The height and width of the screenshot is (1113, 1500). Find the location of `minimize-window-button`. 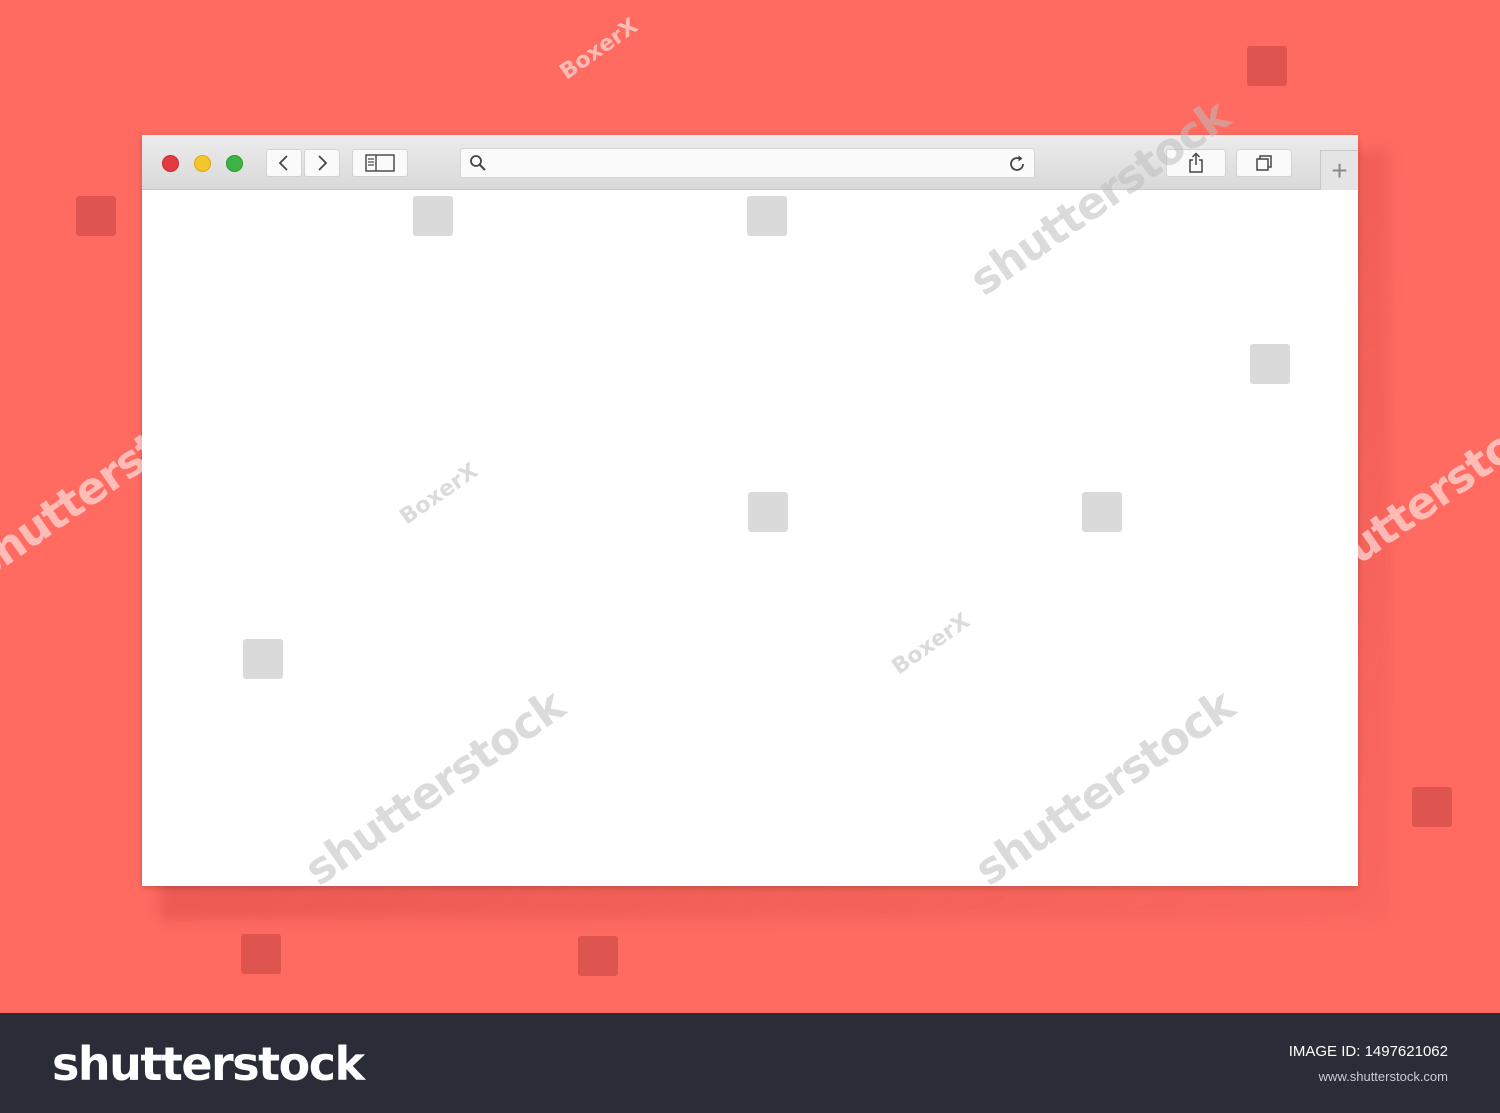

minimize-window-button is located at coordinates (202, 163).